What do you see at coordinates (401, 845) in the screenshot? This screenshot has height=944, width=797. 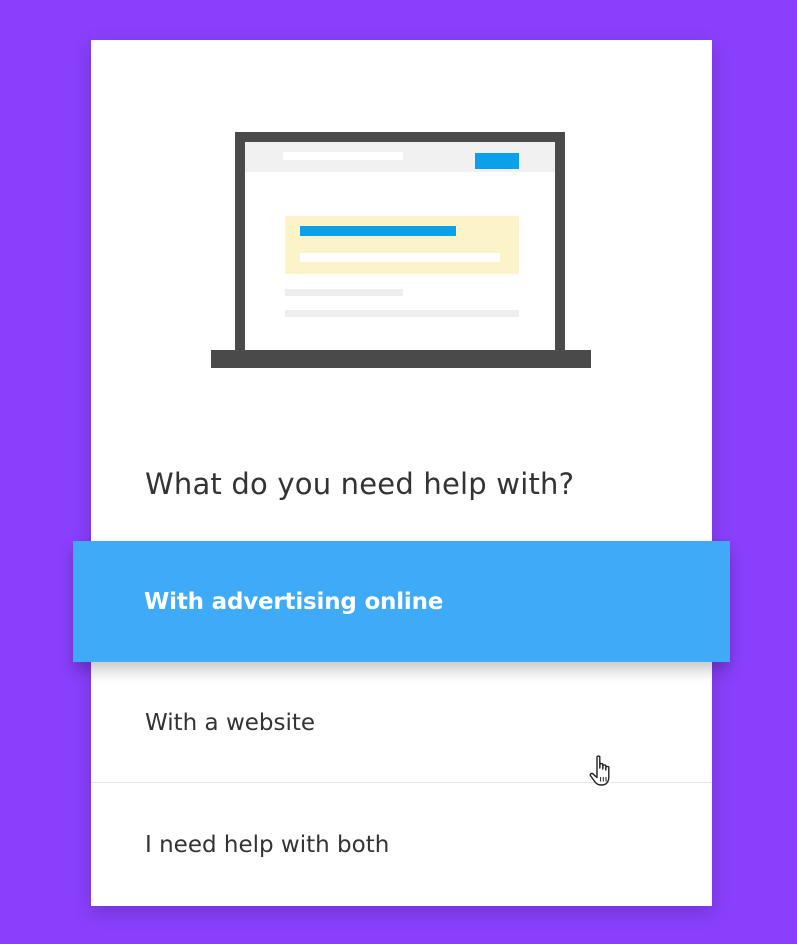 I see `option-help-with-both: I need help with both` at bounding box center [401, 845].